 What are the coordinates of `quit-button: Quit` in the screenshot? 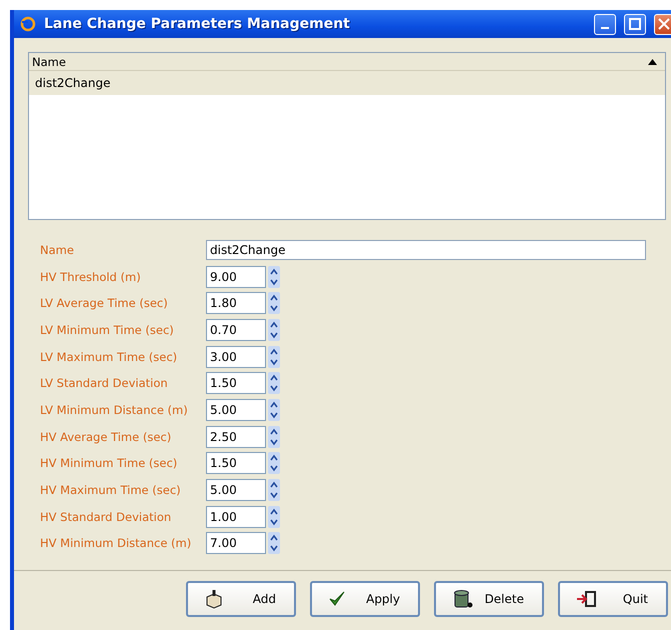 It's located at (613, 599).